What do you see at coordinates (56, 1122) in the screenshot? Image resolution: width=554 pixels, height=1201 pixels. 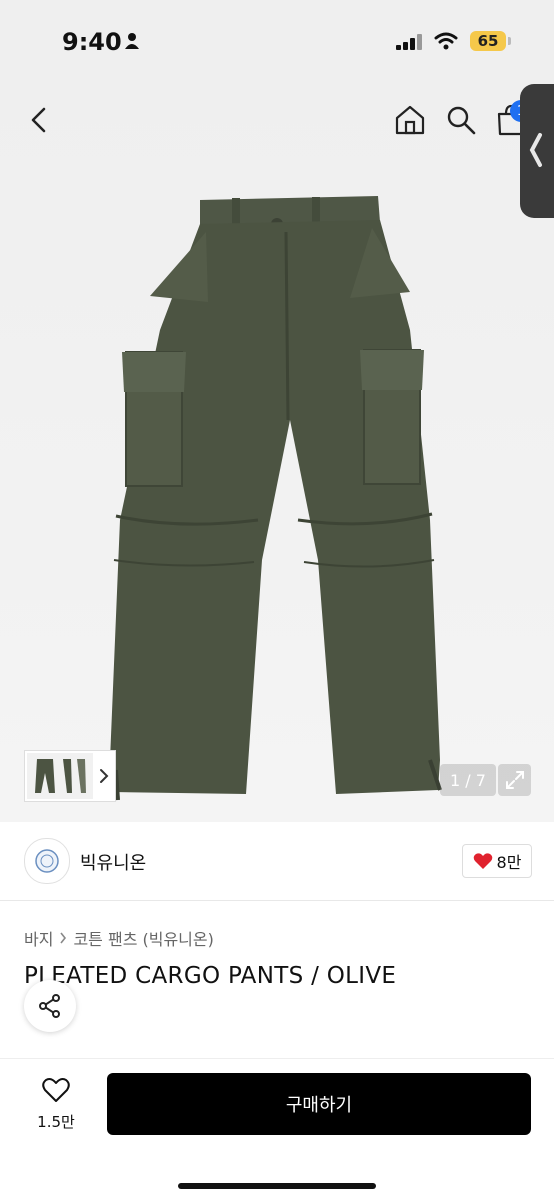 I see `wish-count: 1.5만` at bounding box center [56, 1122].